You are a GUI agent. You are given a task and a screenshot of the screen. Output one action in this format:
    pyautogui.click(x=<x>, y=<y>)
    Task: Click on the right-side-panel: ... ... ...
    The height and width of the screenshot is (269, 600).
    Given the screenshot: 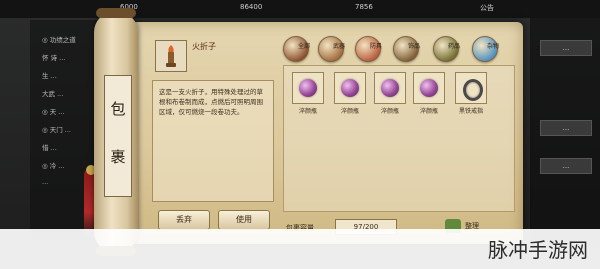 What is the action you would take?
    pyautogui.click(x=565, y=133)
    